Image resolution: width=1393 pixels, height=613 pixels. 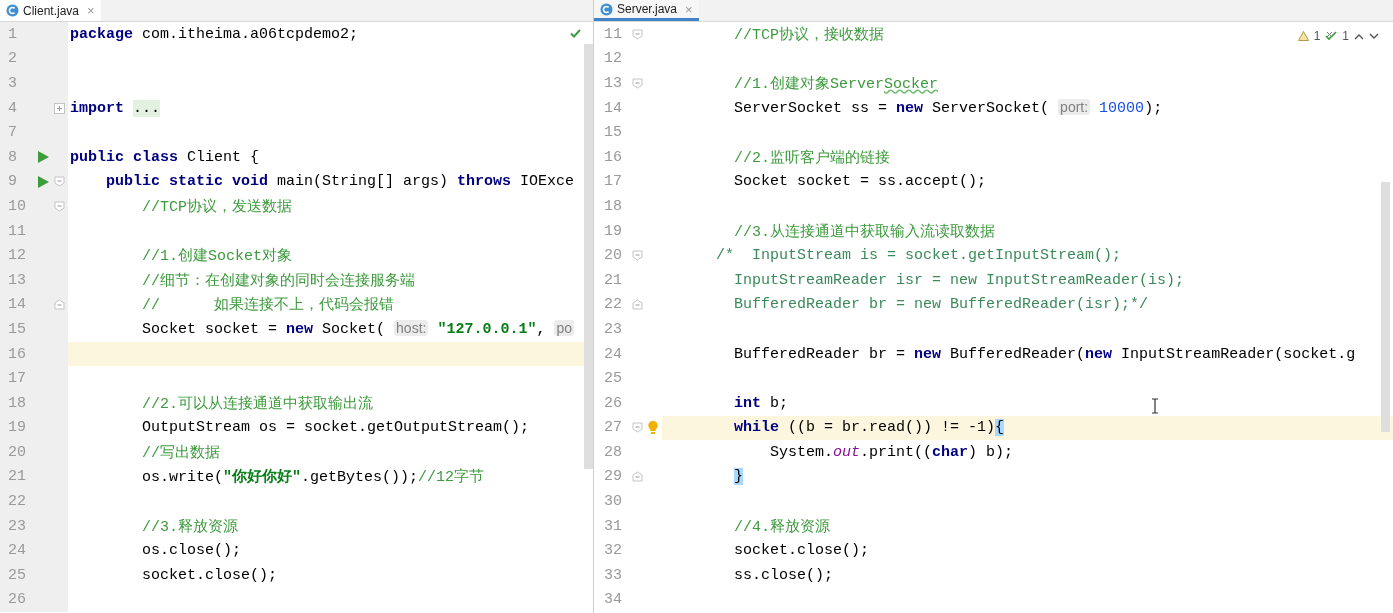 I want to click on code-line: //TCP协议，接收数据, so click(x=809, y=34).